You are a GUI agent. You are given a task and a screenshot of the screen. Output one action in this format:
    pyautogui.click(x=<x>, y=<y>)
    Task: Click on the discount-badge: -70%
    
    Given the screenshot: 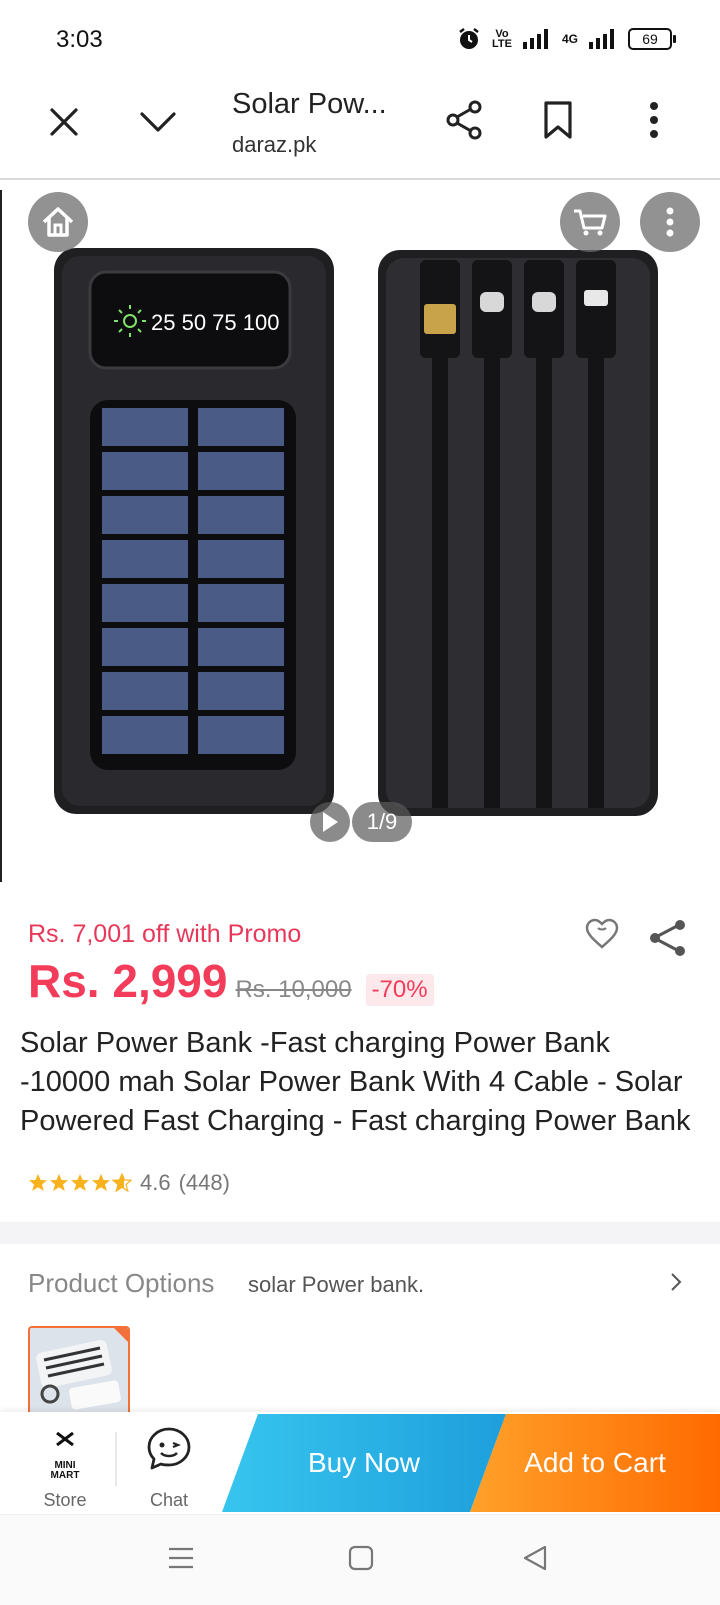 What is the action you would take?
    pyautogui.click(x=399, y=990)
    